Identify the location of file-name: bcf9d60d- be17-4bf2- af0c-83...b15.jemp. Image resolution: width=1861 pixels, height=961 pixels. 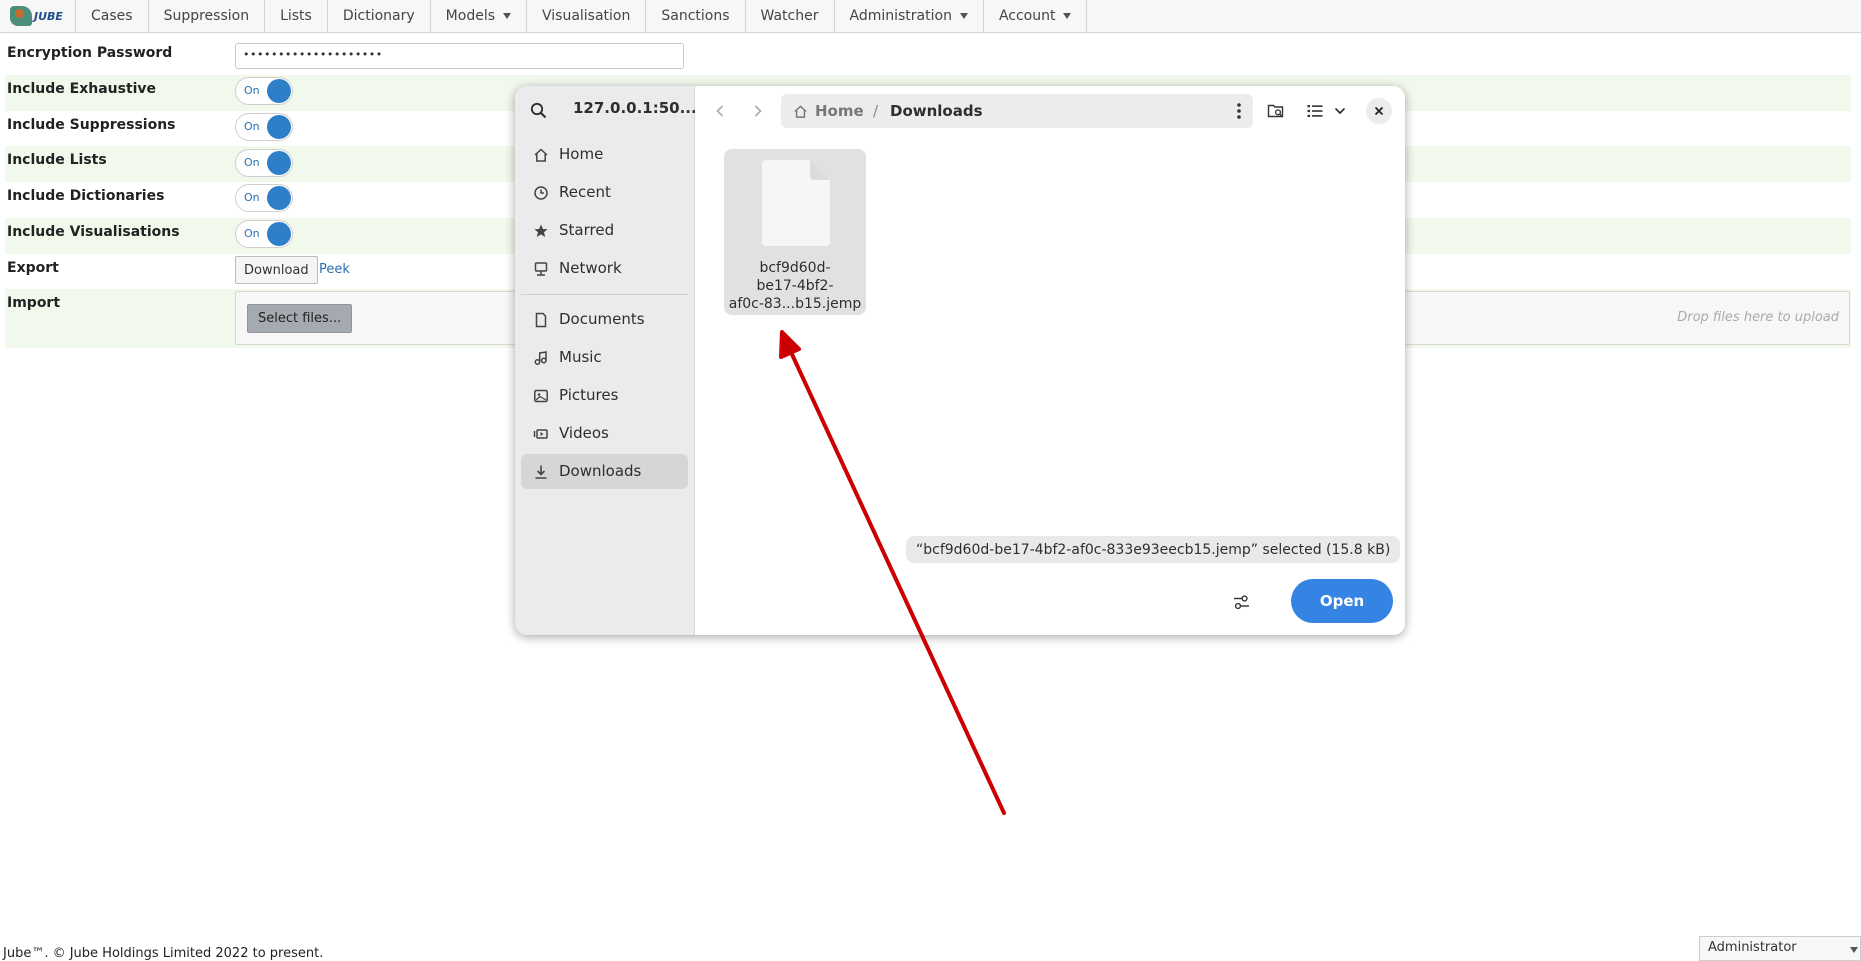
(795, 286).